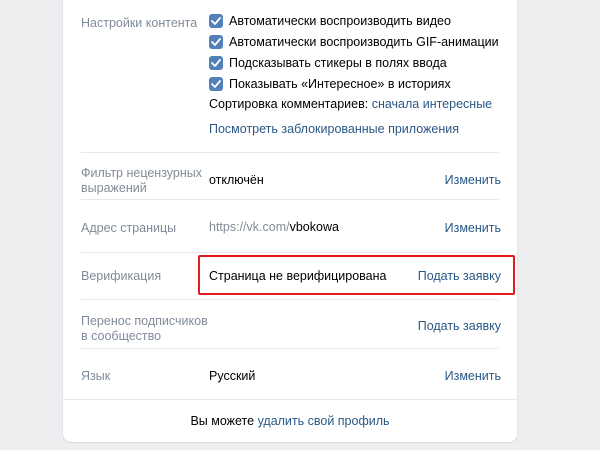 The width and height of the screenshot is (600, 450). Describe the element at coordinates (249, 227) in the screenshot. I see `page-address-prefix: https://vk.com/` at that location.